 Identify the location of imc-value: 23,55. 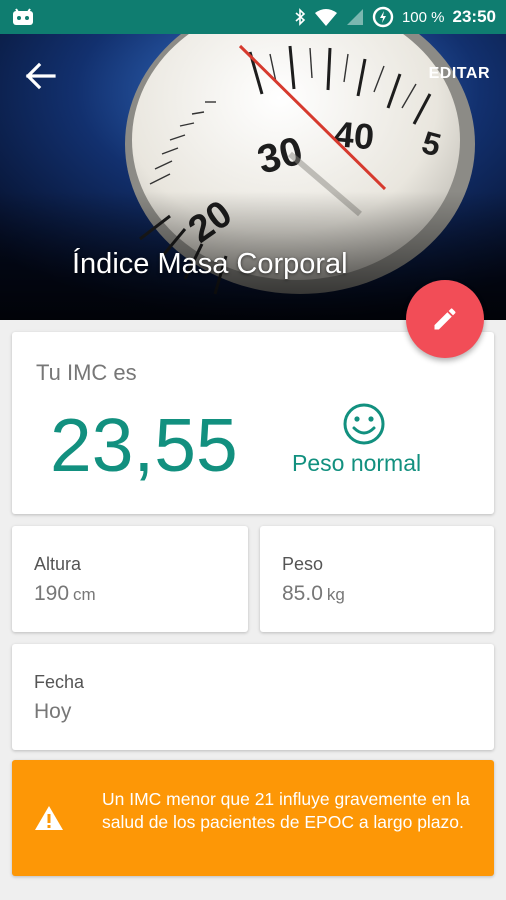
(144, 445).